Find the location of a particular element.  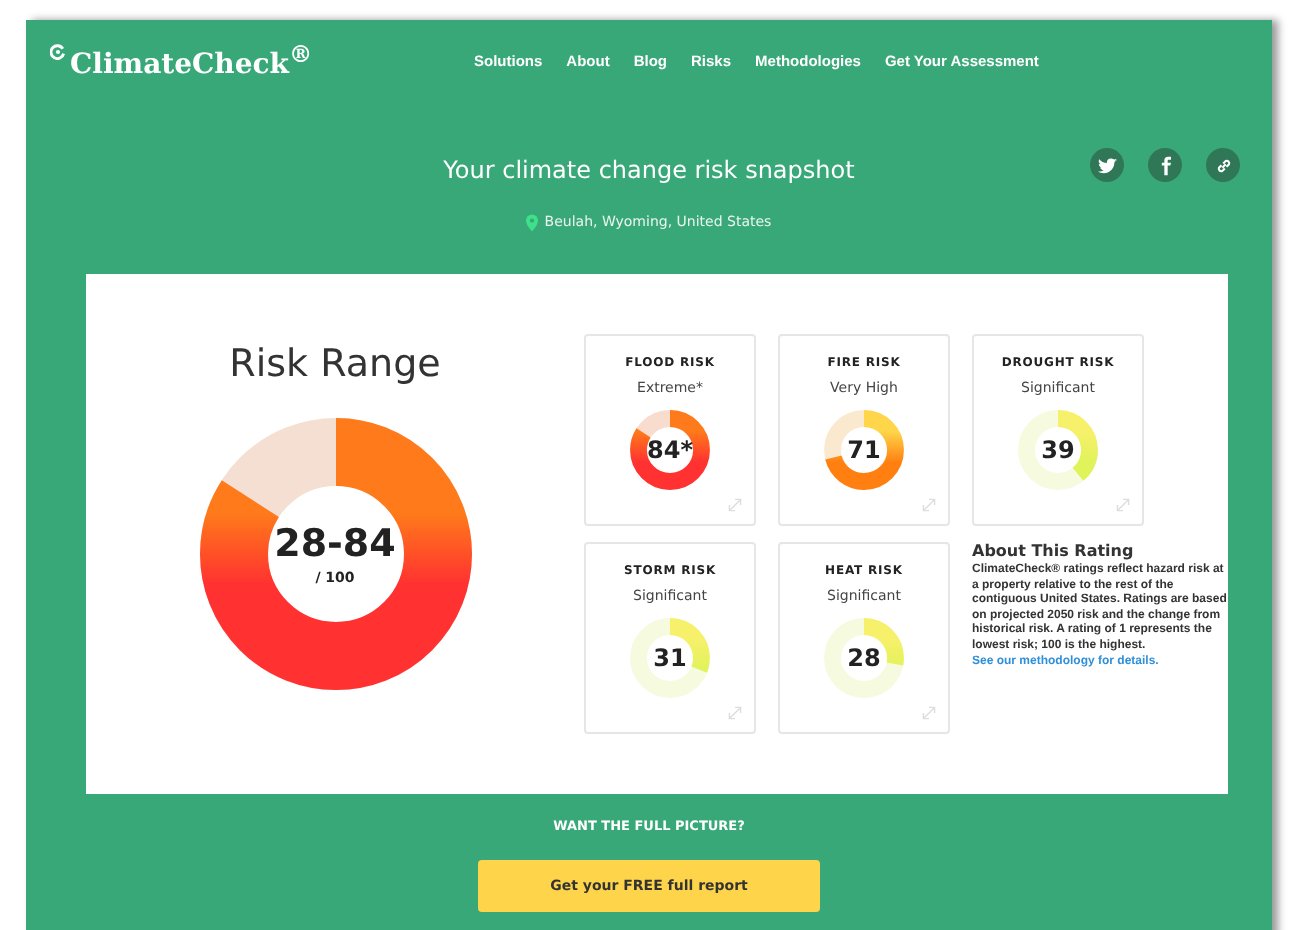

page-title: Your climate change risk snapshot is located at coordinates (649, 170).